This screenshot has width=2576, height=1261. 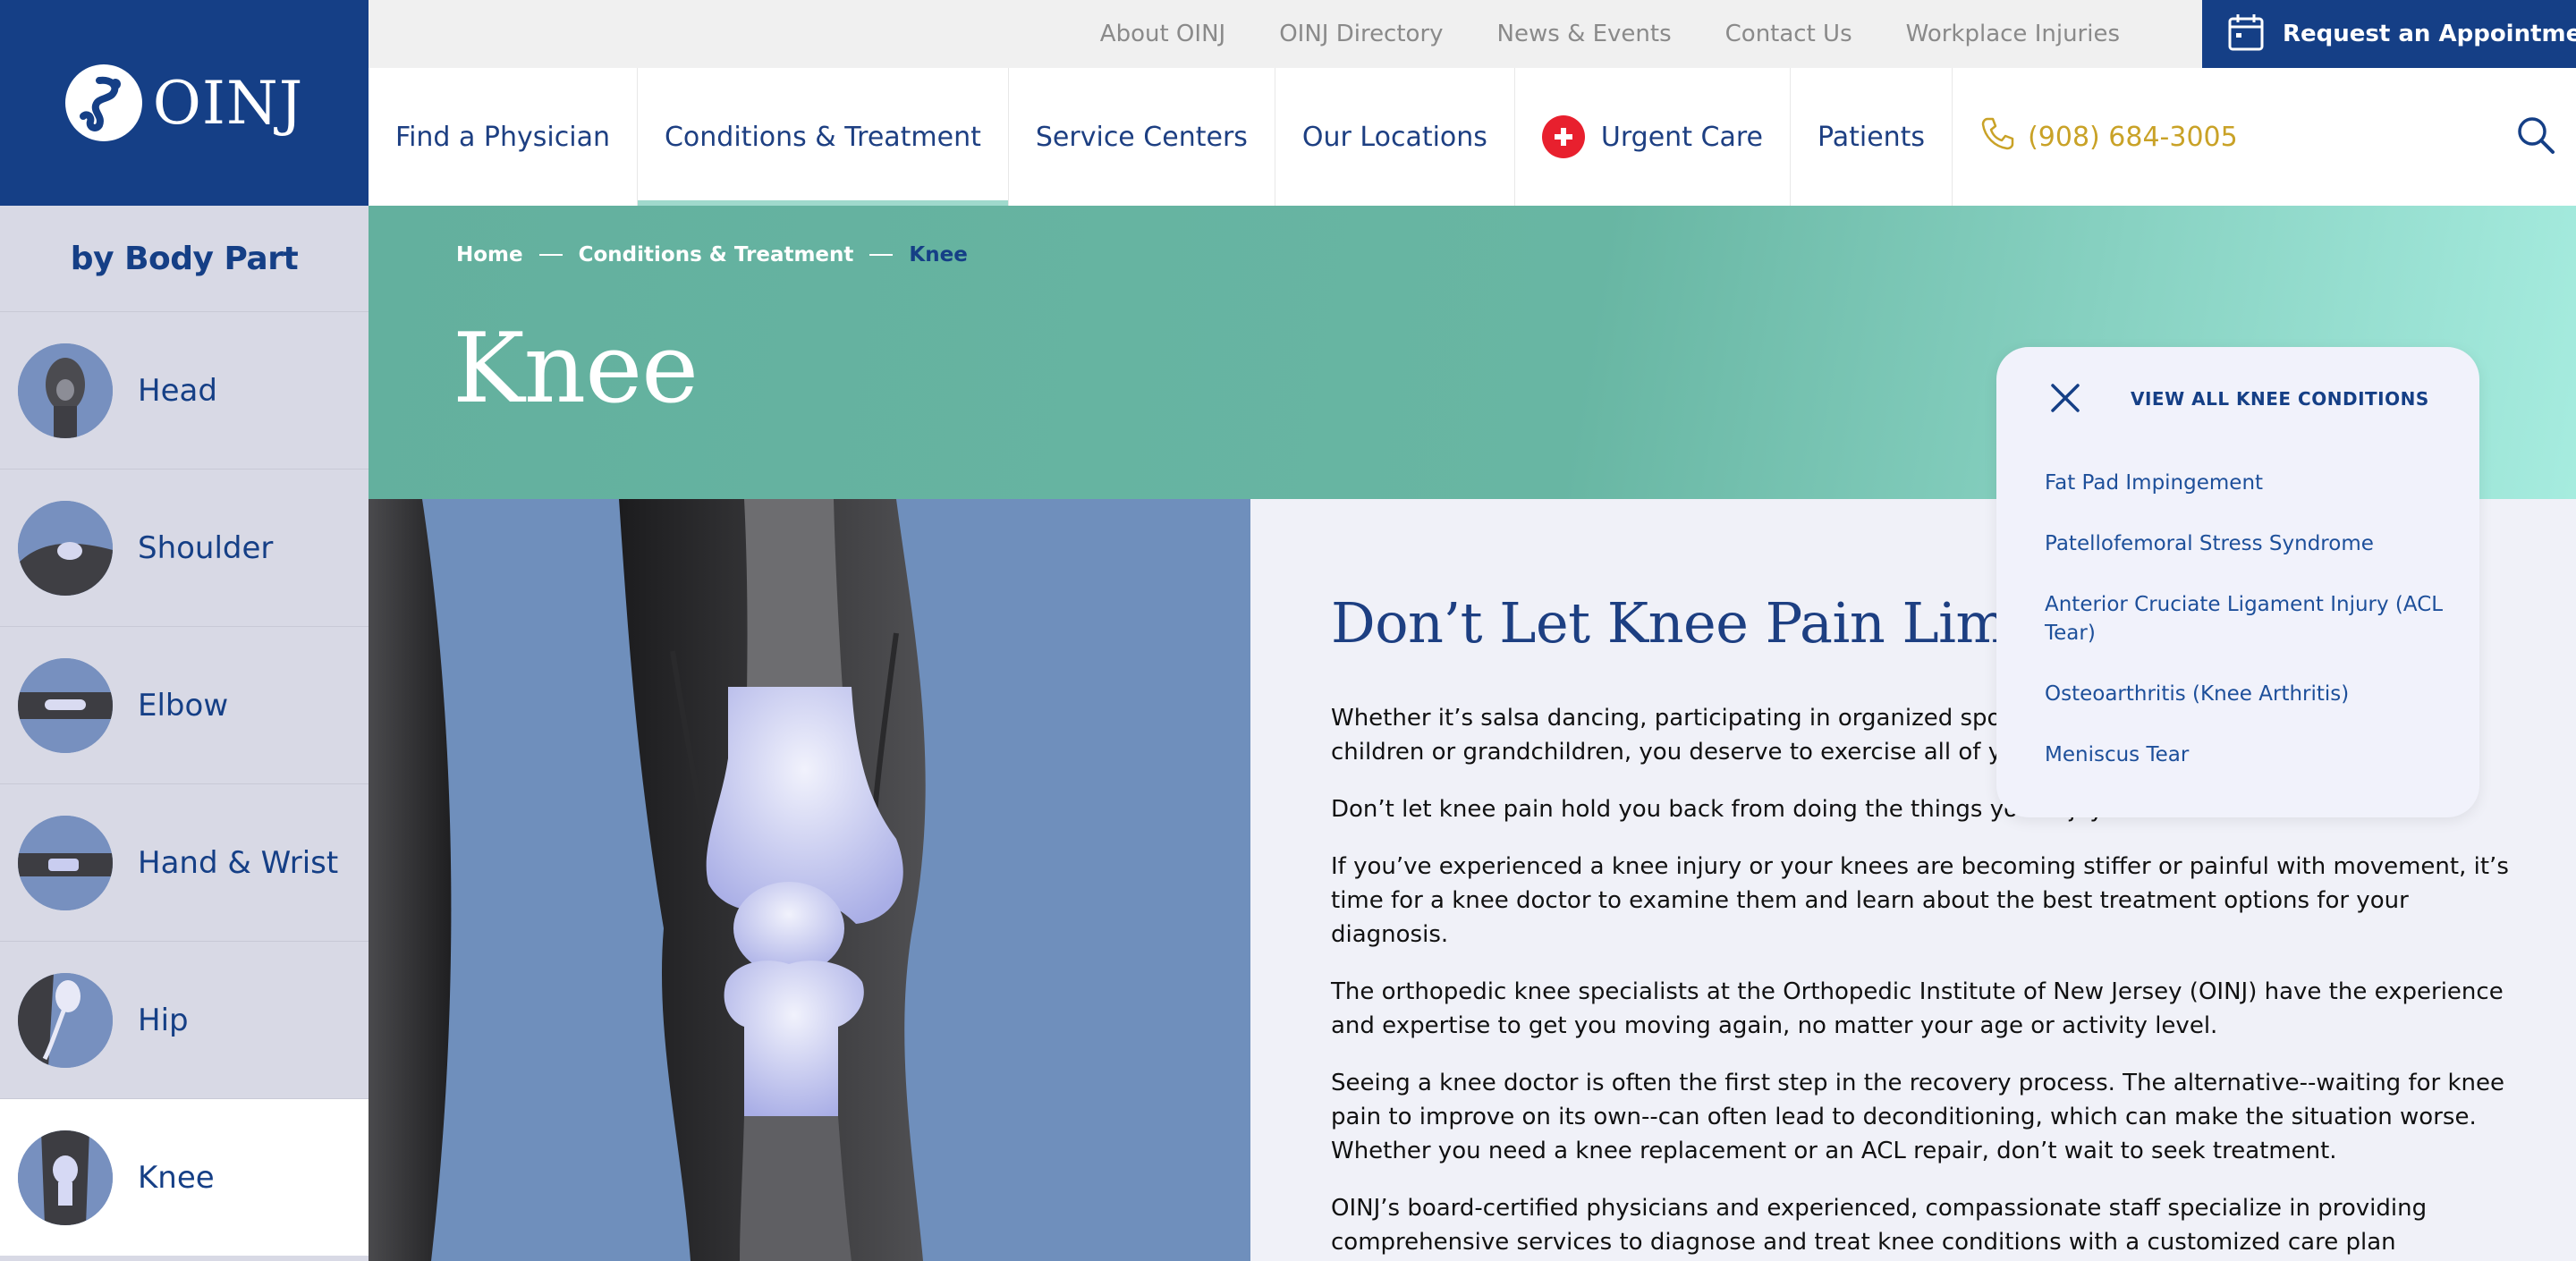 I want to click on breadcrumb: Home Conditions & Treatment Knee, so click(x=712, y=255).